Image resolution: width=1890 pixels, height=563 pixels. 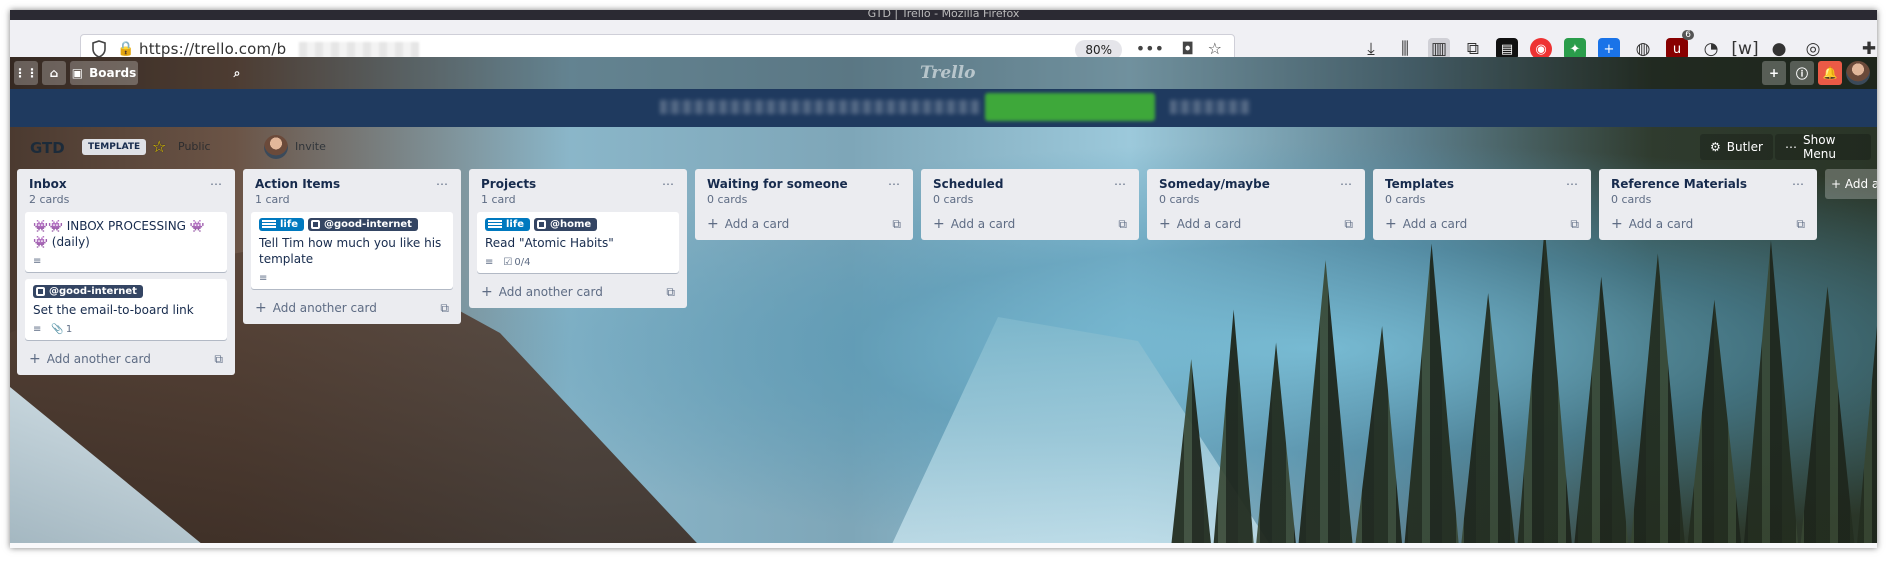 I want to click on trello-logo: Trello, so click(x=947, y=73).